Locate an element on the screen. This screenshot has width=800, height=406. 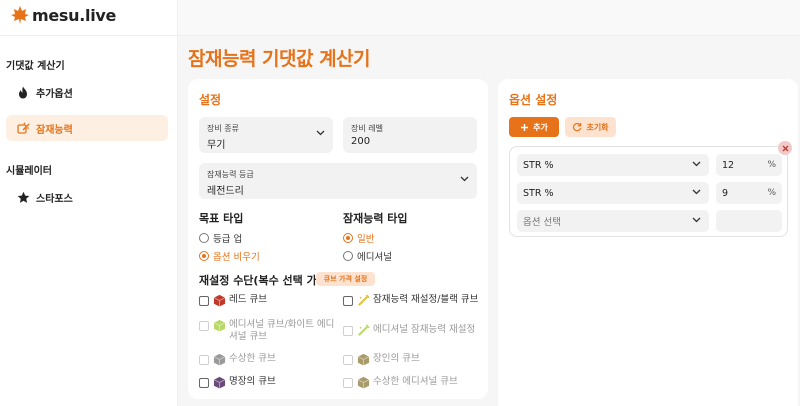
goal-radio-grade-up-label: 등급 업 is located at coordinates (228, 239).